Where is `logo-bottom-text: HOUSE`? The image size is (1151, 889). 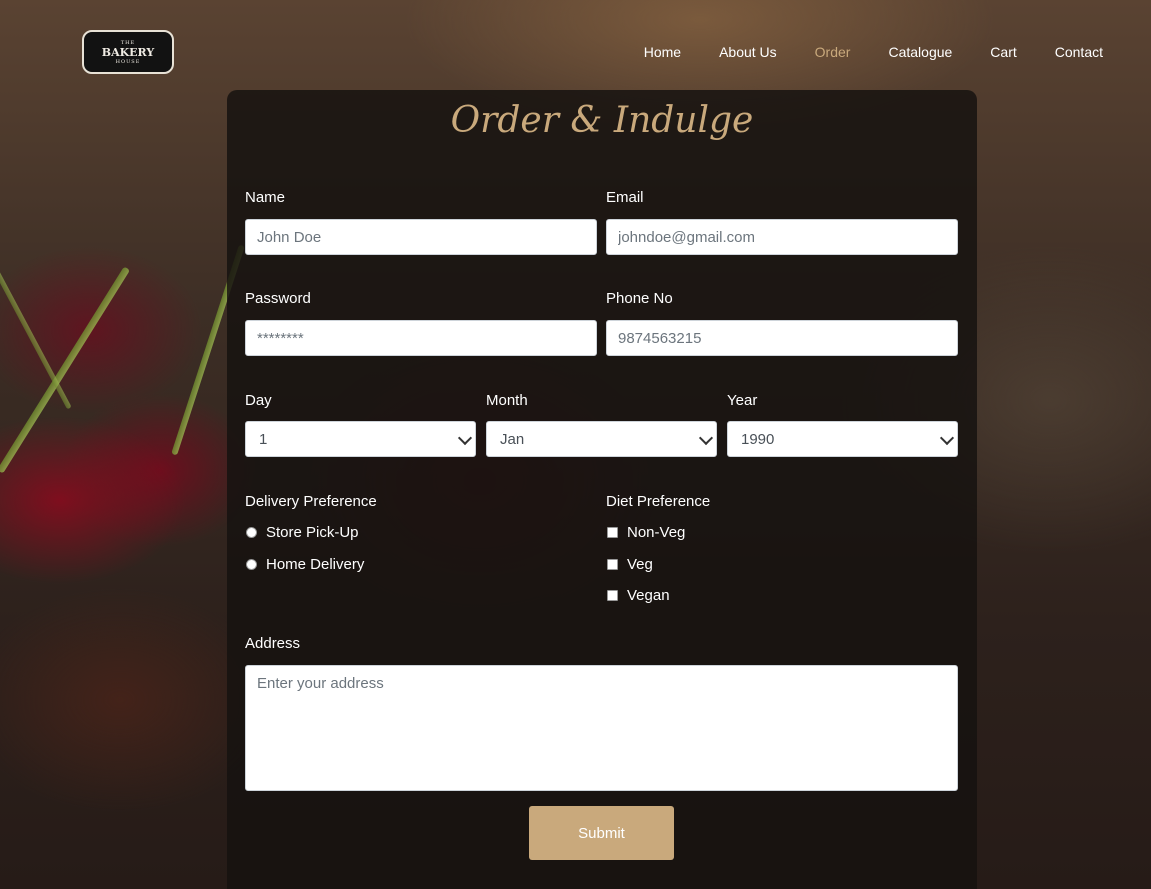
logo-bottom-text: HOUSE is located at coordinates (128, 61).